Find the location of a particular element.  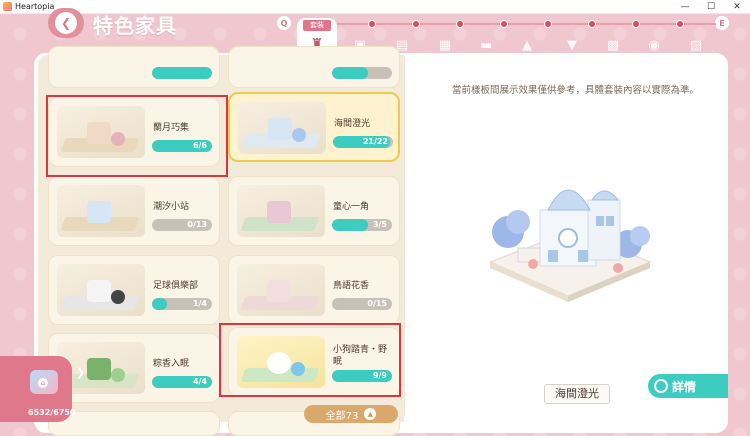

table-icon: ▲ is located at coordinates (527, 46).